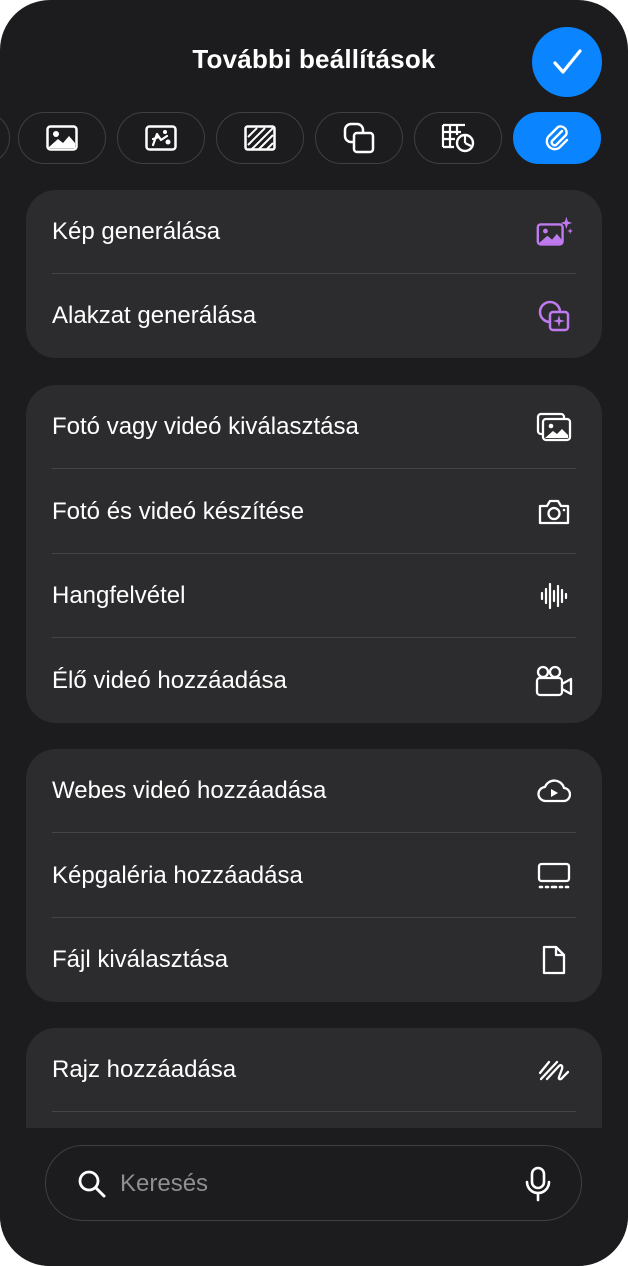  Describe the element at coordinates (314, 960) in the screenshot. I see `menu-item-choose-file: Fájl kiválasztása` at that location.